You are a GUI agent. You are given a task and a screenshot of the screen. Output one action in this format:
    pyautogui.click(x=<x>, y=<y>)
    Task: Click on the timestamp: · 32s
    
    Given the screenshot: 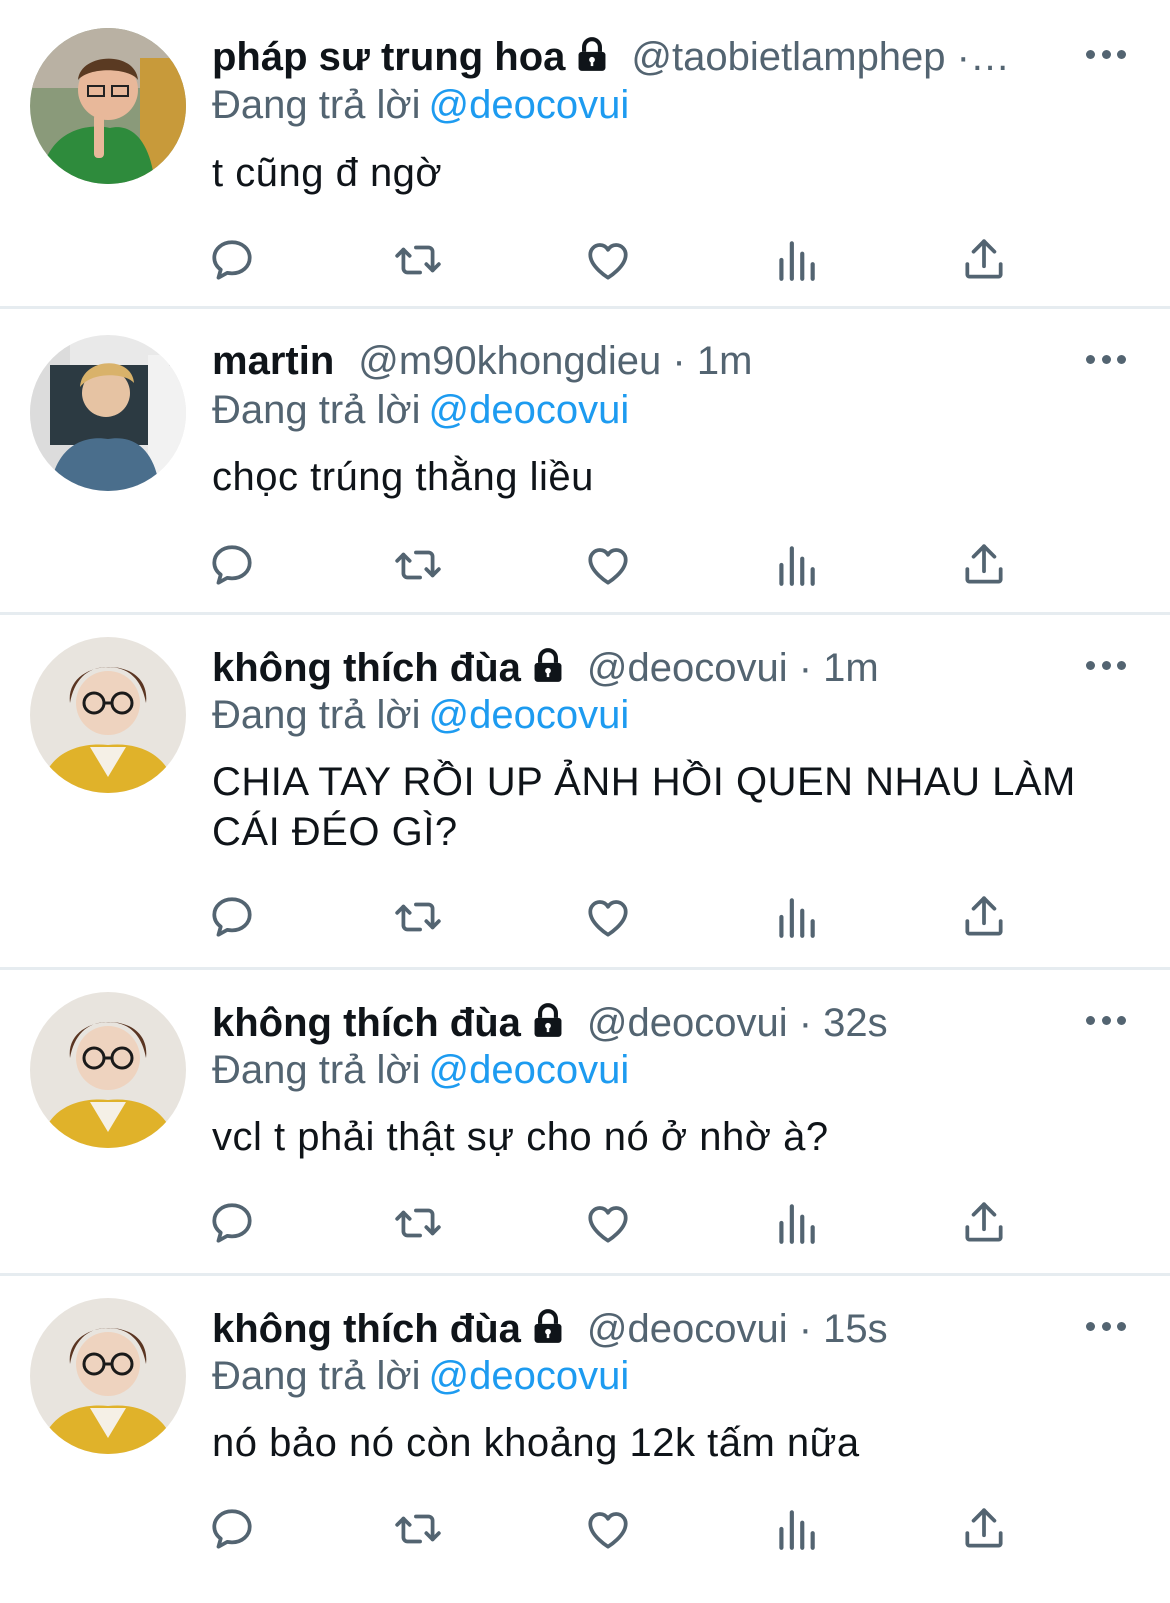 What is the action you would take?
    pyautogui.click(x=843, y=1023)
    